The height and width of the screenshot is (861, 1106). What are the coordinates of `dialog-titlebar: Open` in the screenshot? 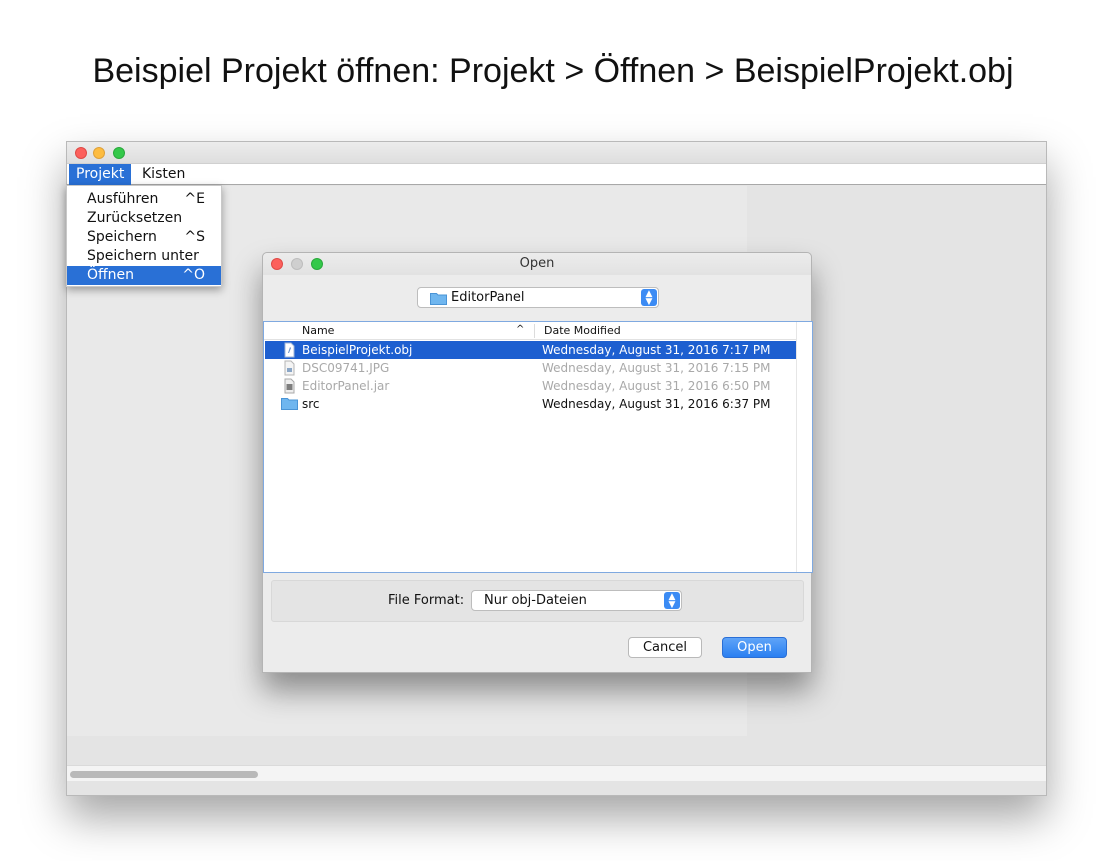 It's located at (537, 264).